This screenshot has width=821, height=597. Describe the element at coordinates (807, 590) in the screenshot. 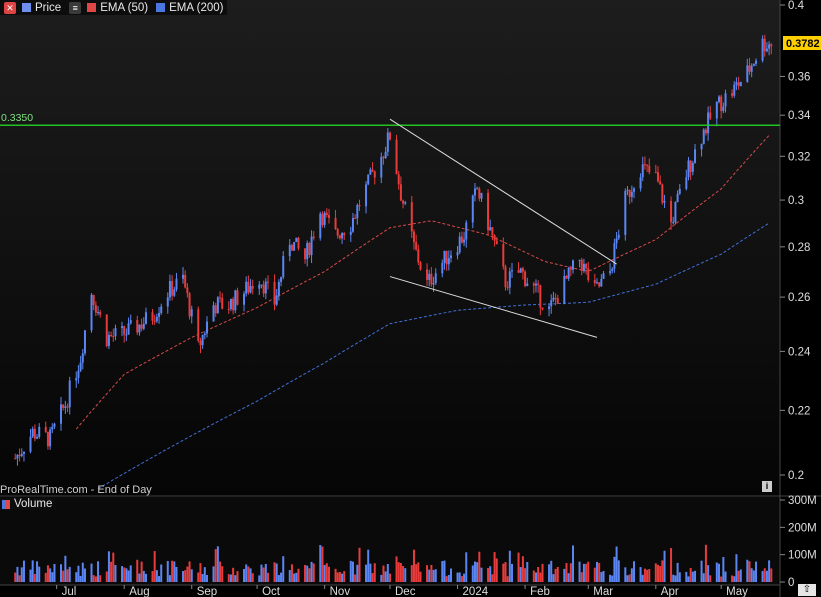

I see `scroll-arrow-icon: ⇧` at that location.